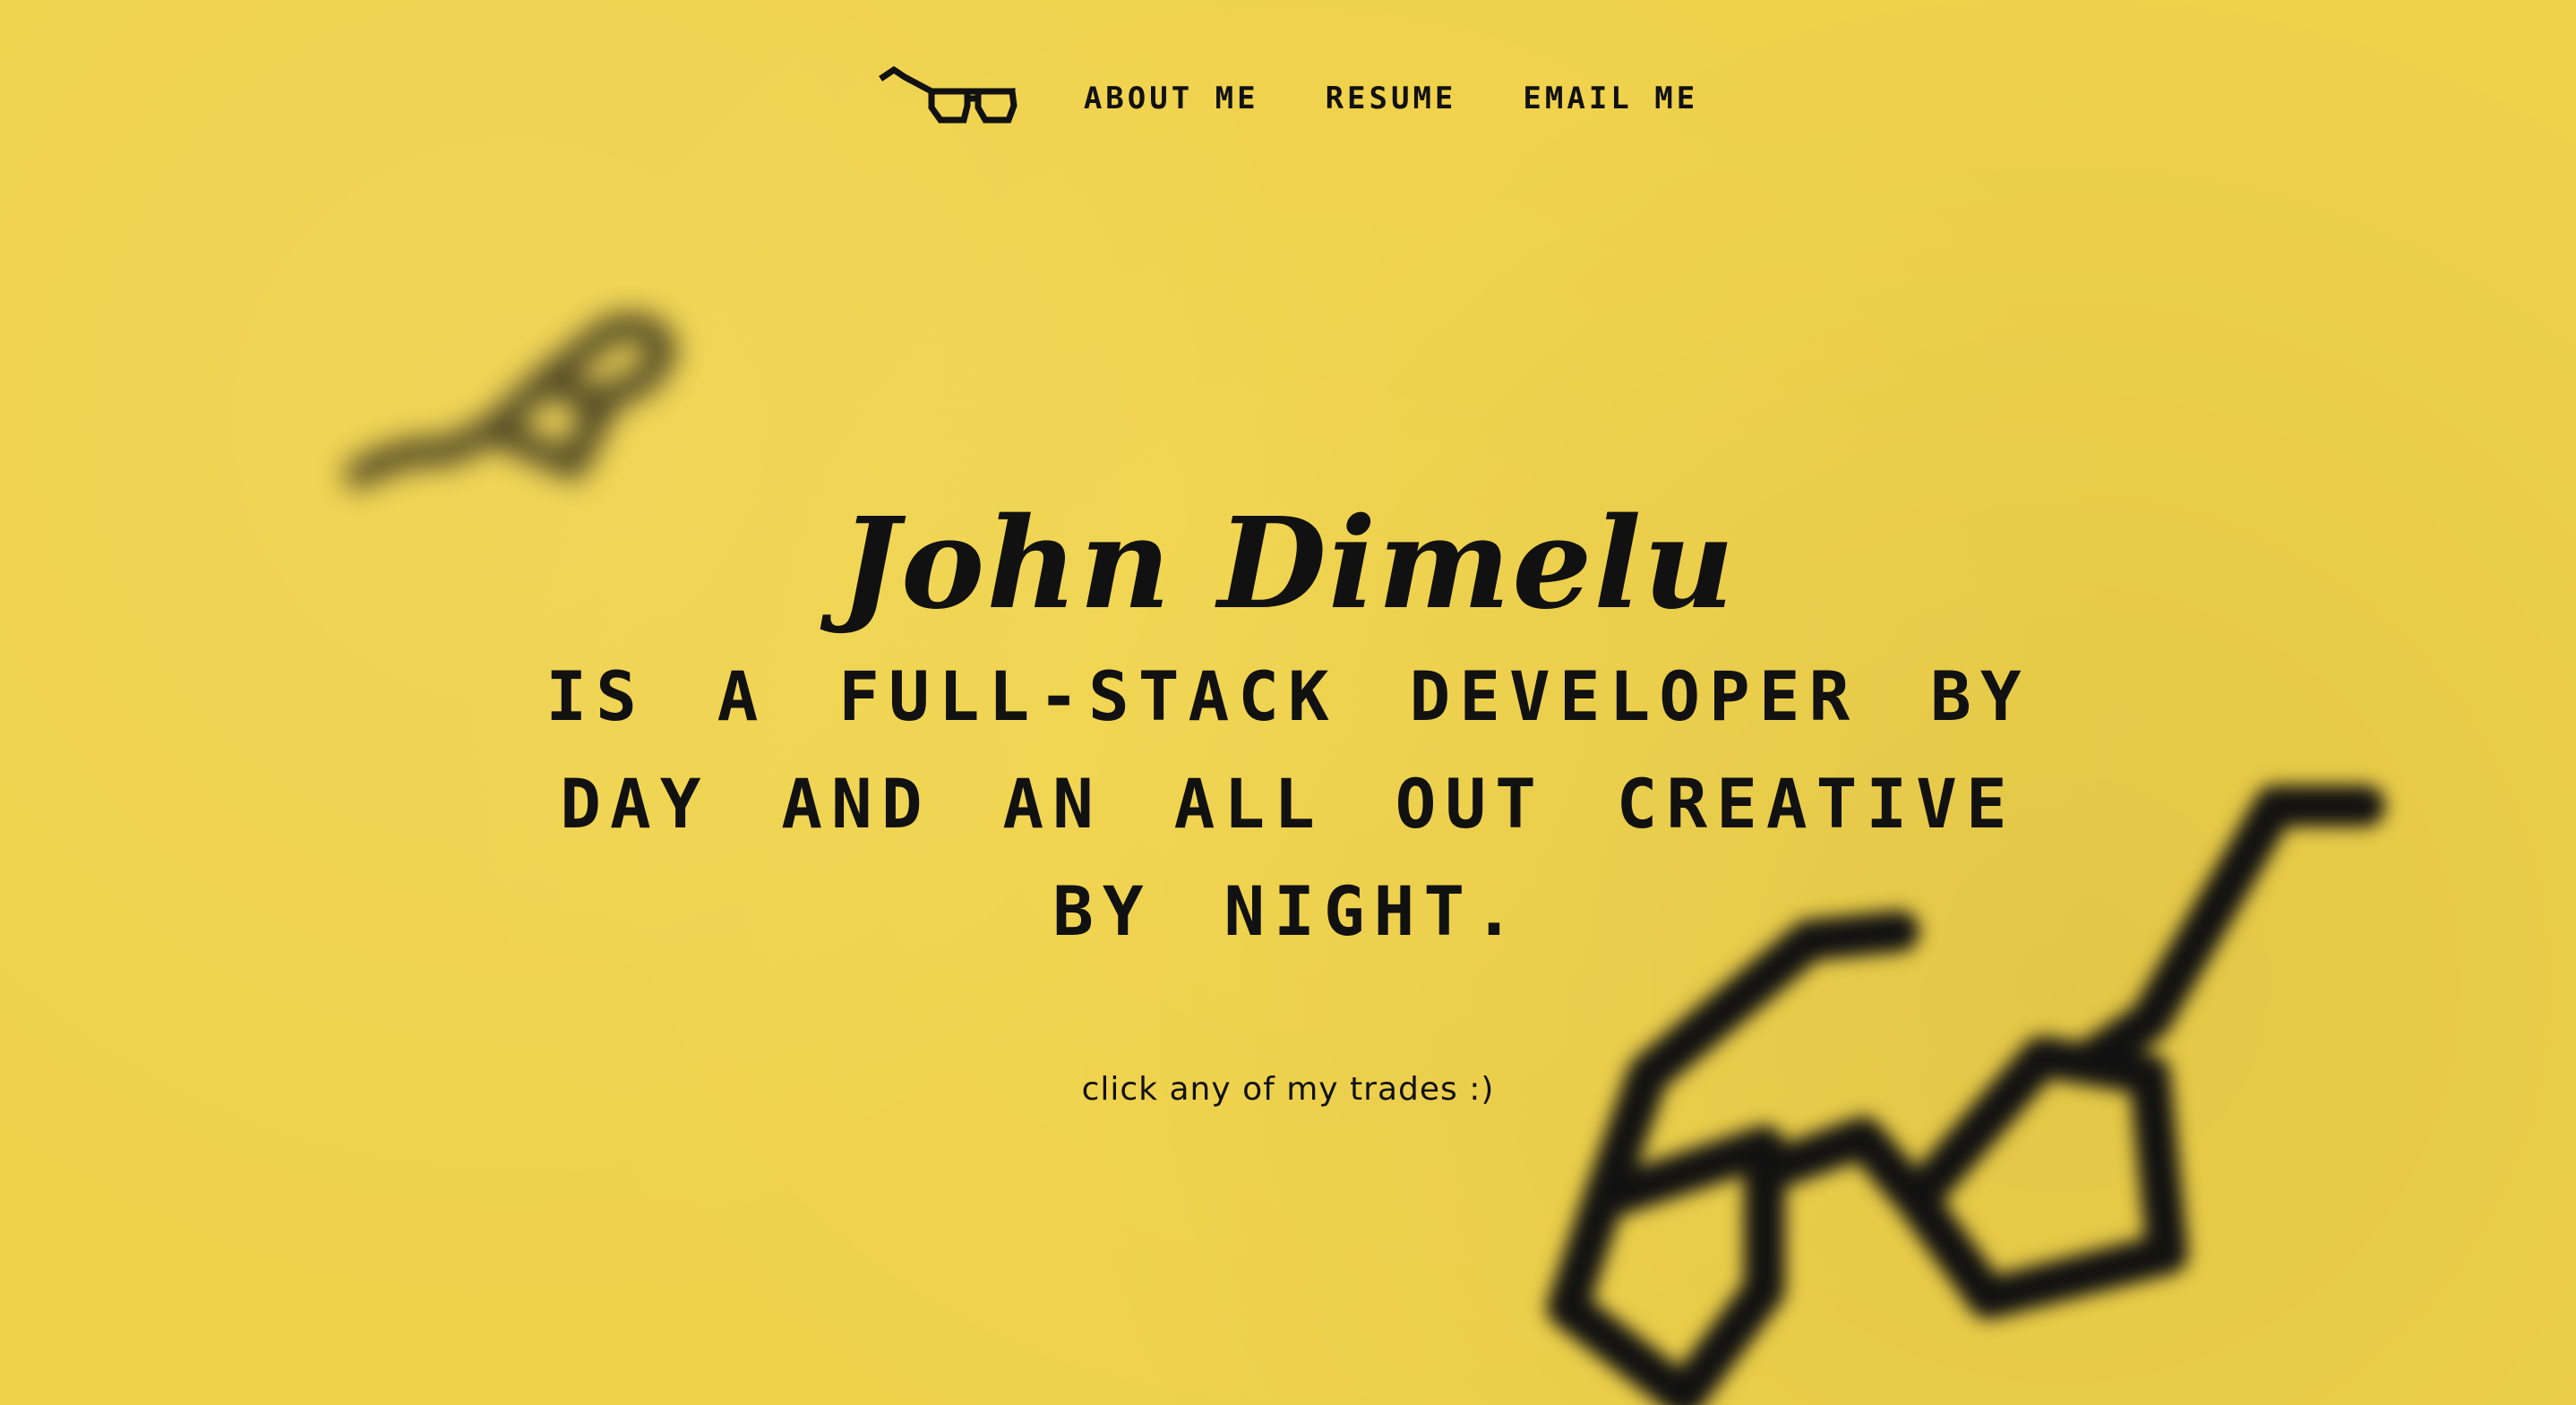 The height and width of the screenshot is (1405, 2576). Describe the element at coordinates (1171, 99) in the screenshot. I see `nav-link-about-me: ABOUT ME` at that location.